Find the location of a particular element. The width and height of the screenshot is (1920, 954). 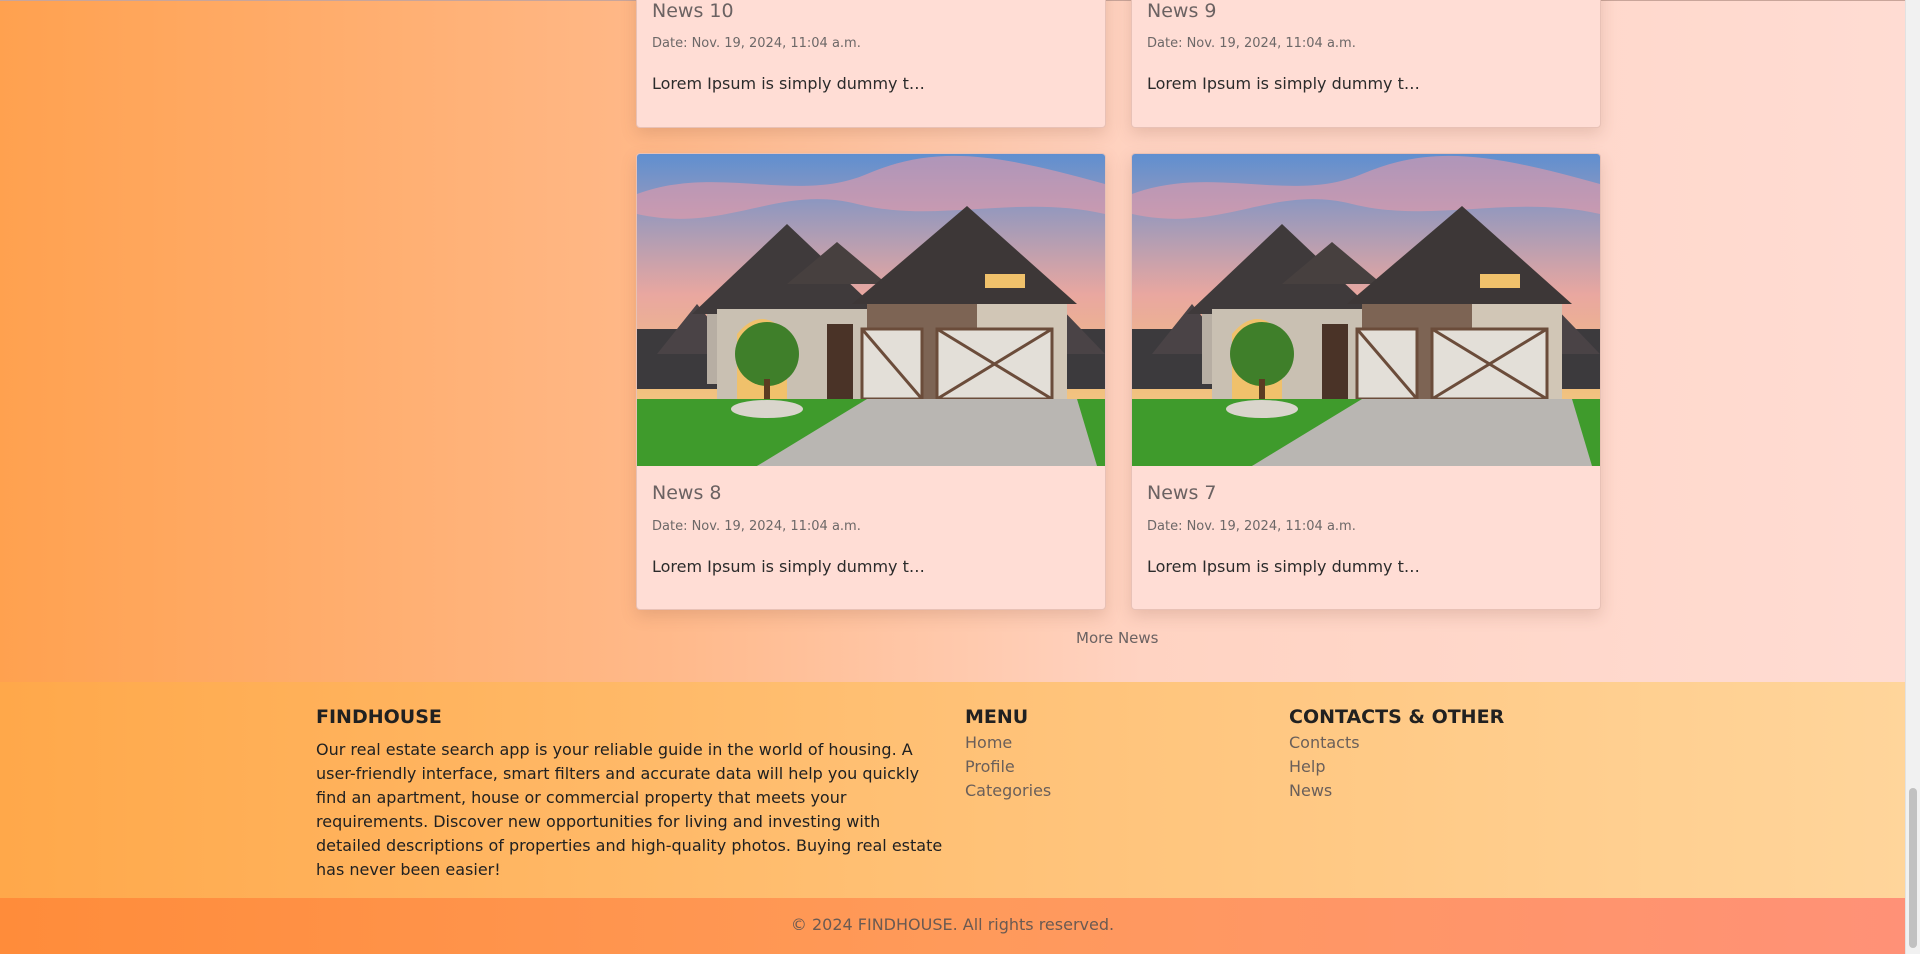

footer-menu-title: MENU is located at coordinates (997, 717).